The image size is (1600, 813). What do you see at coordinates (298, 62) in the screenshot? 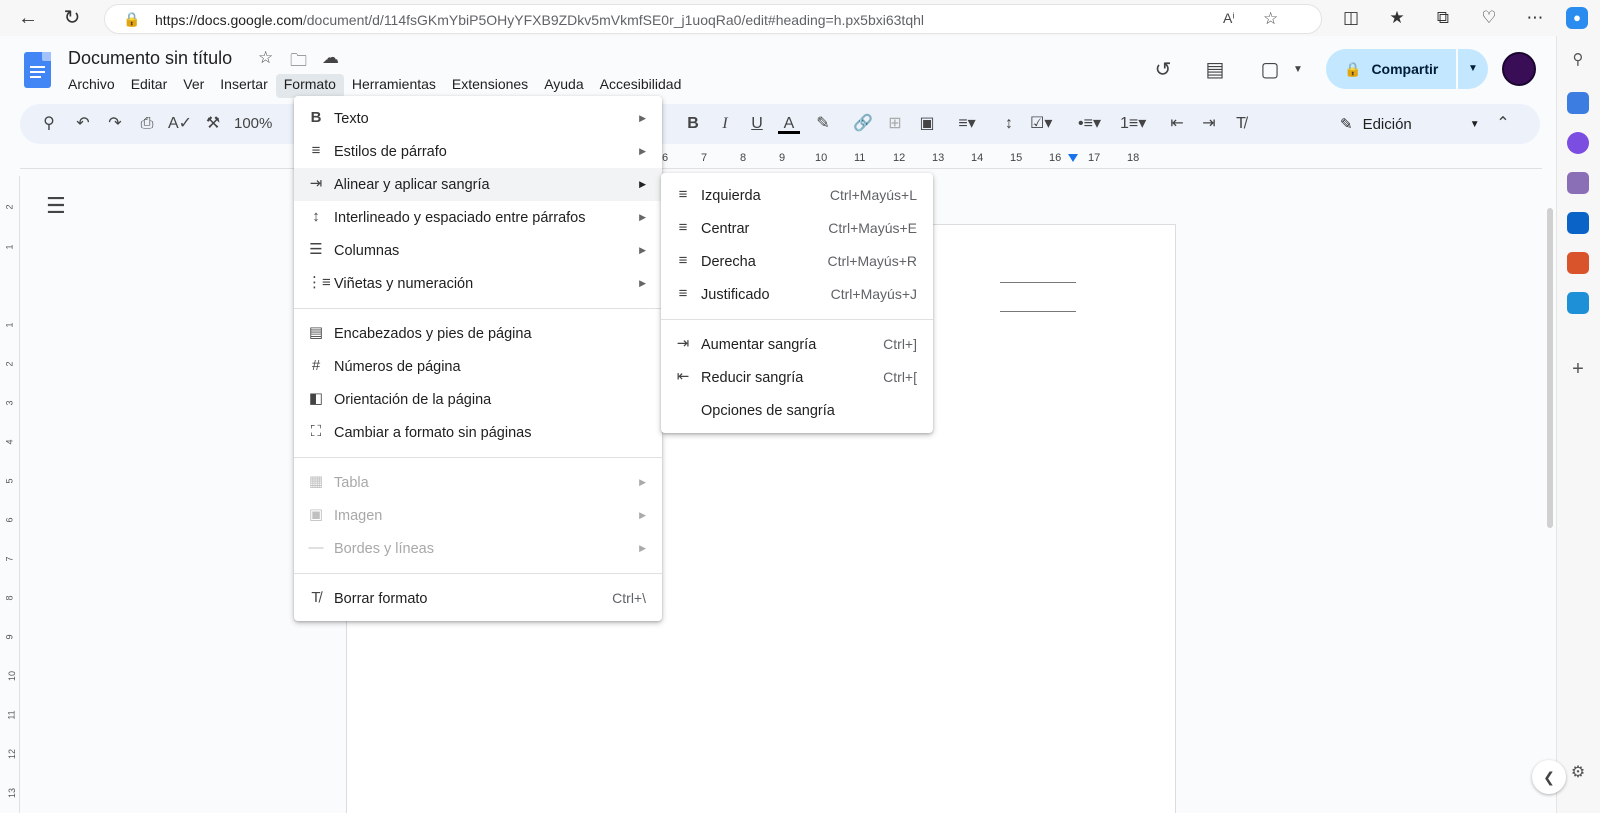
I see `move-folder-icon: 🗀` at bounding box center [298, 62].